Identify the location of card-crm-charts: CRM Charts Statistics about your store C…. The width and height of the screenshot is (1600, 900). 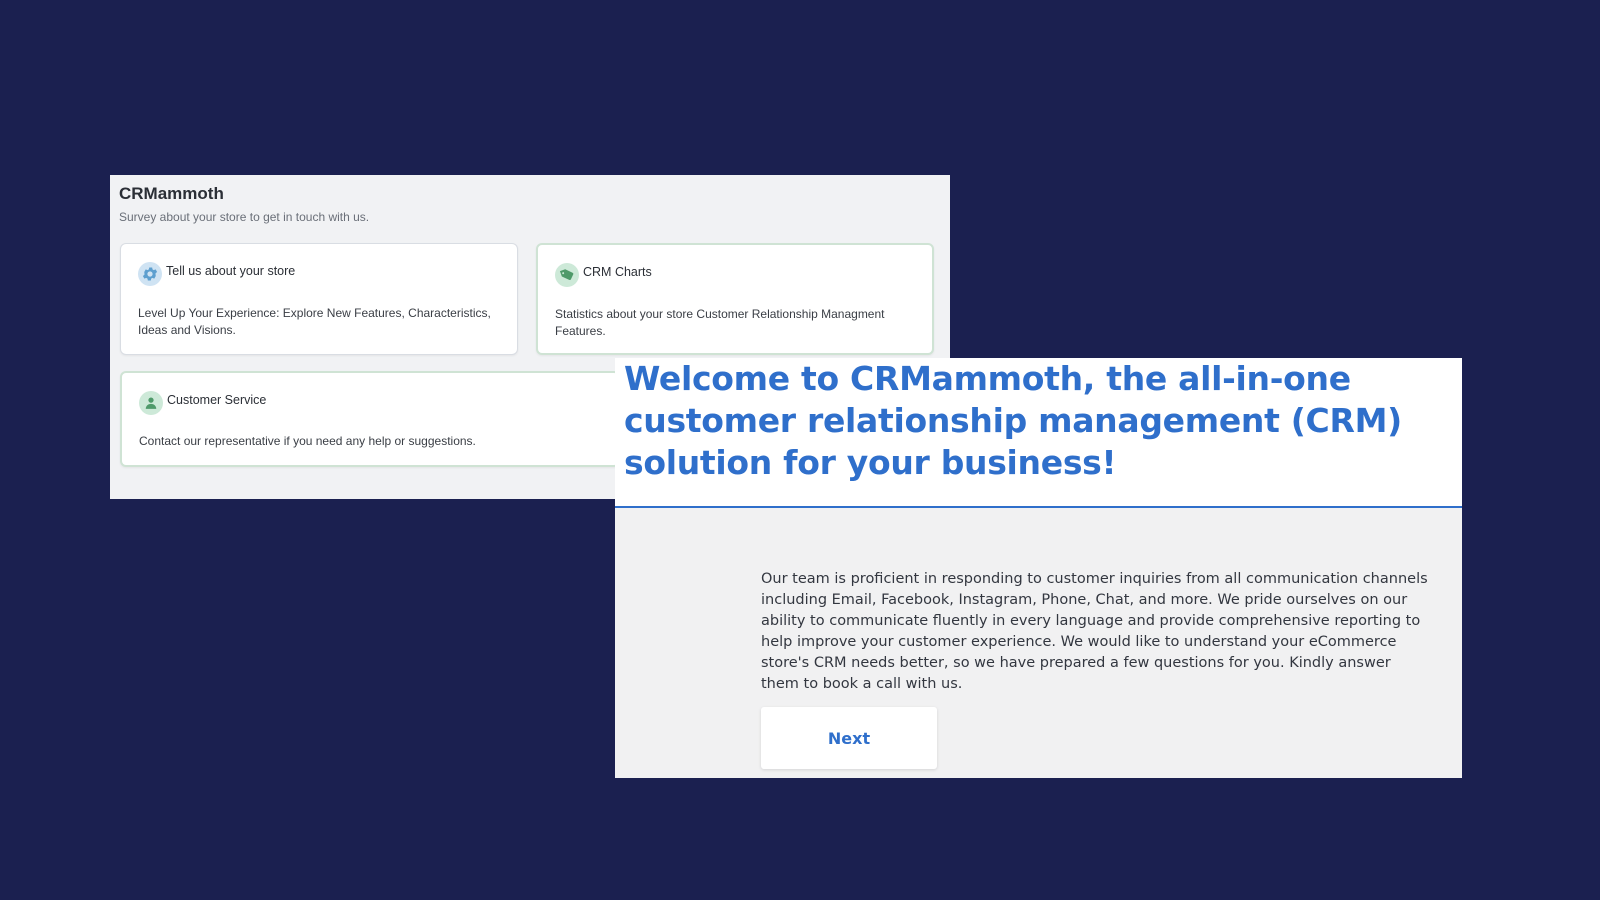
(735, 299).